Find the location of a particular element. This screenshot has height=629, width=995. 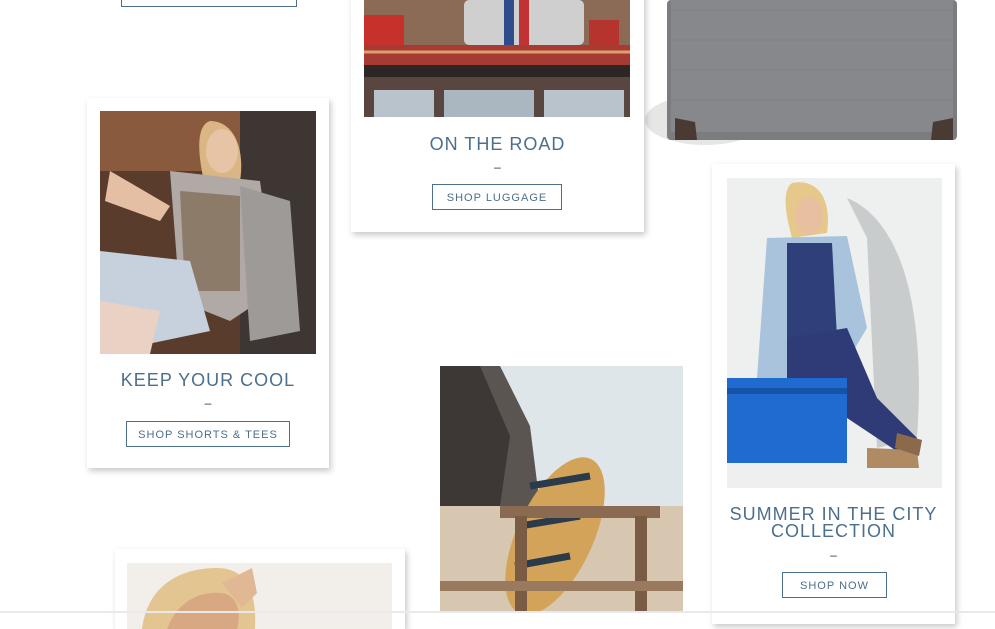

grey-trunk-image is located at coordinates (802, 75).